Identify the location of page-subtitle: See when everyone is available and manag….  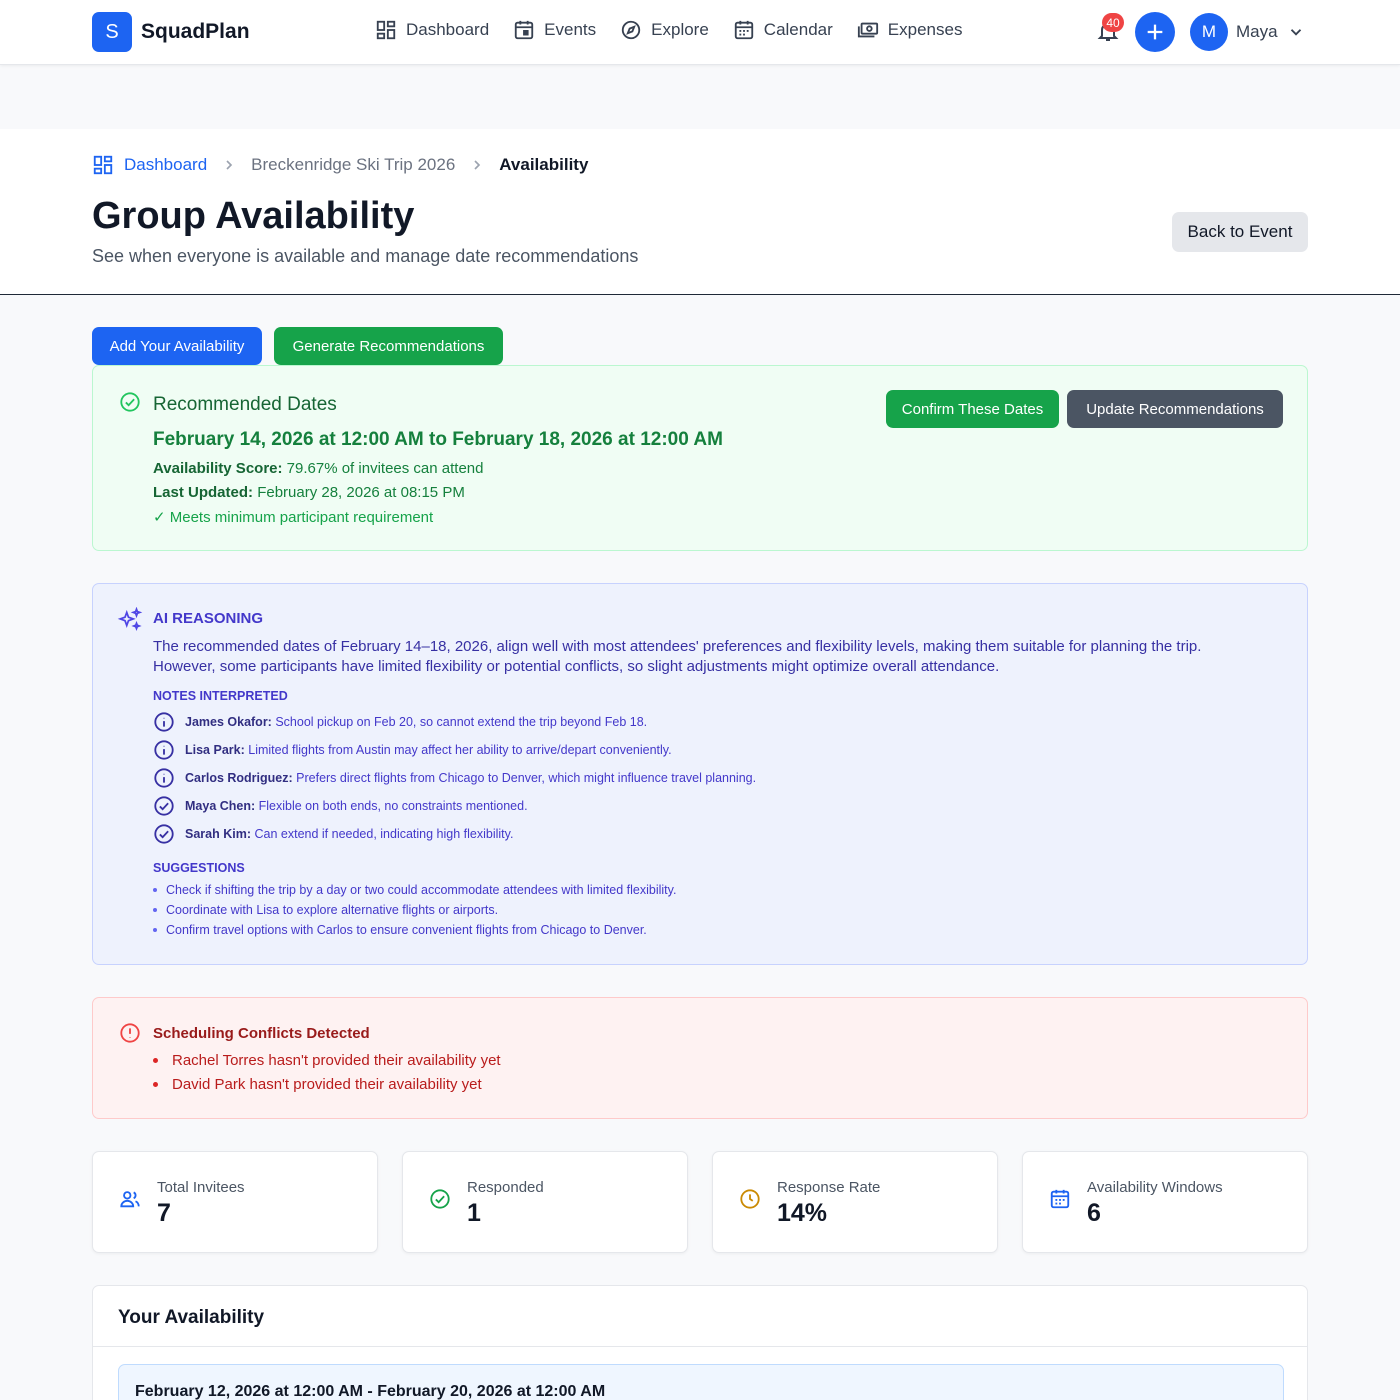
(365, 256).